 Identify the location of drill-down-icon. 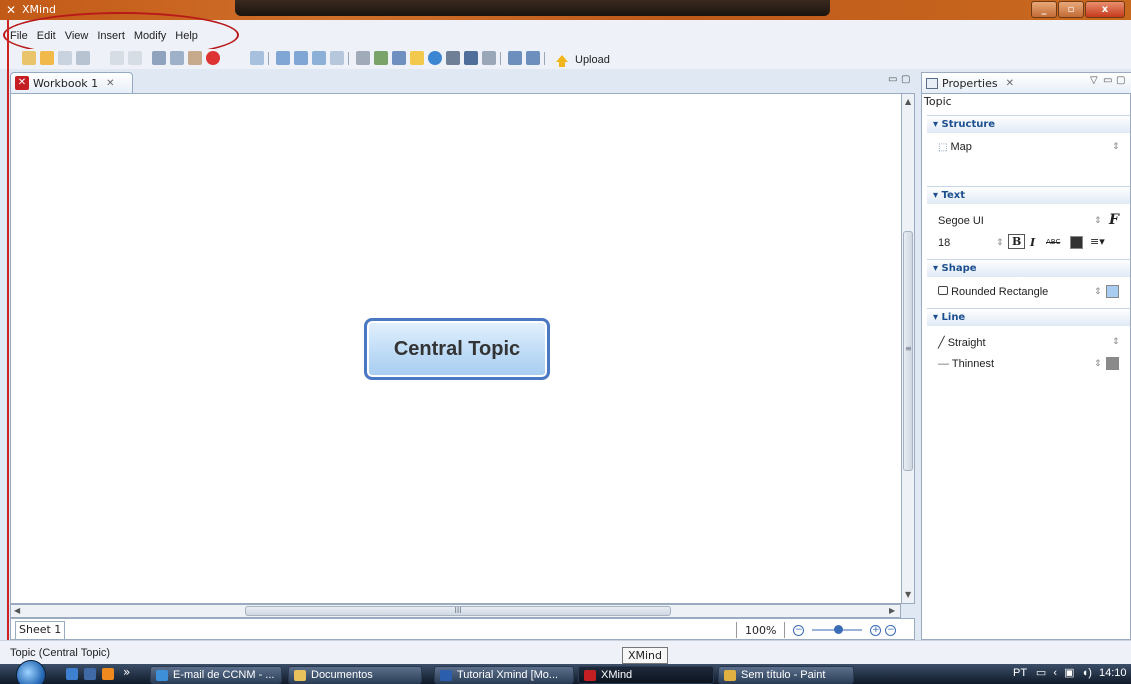
(515, 58).